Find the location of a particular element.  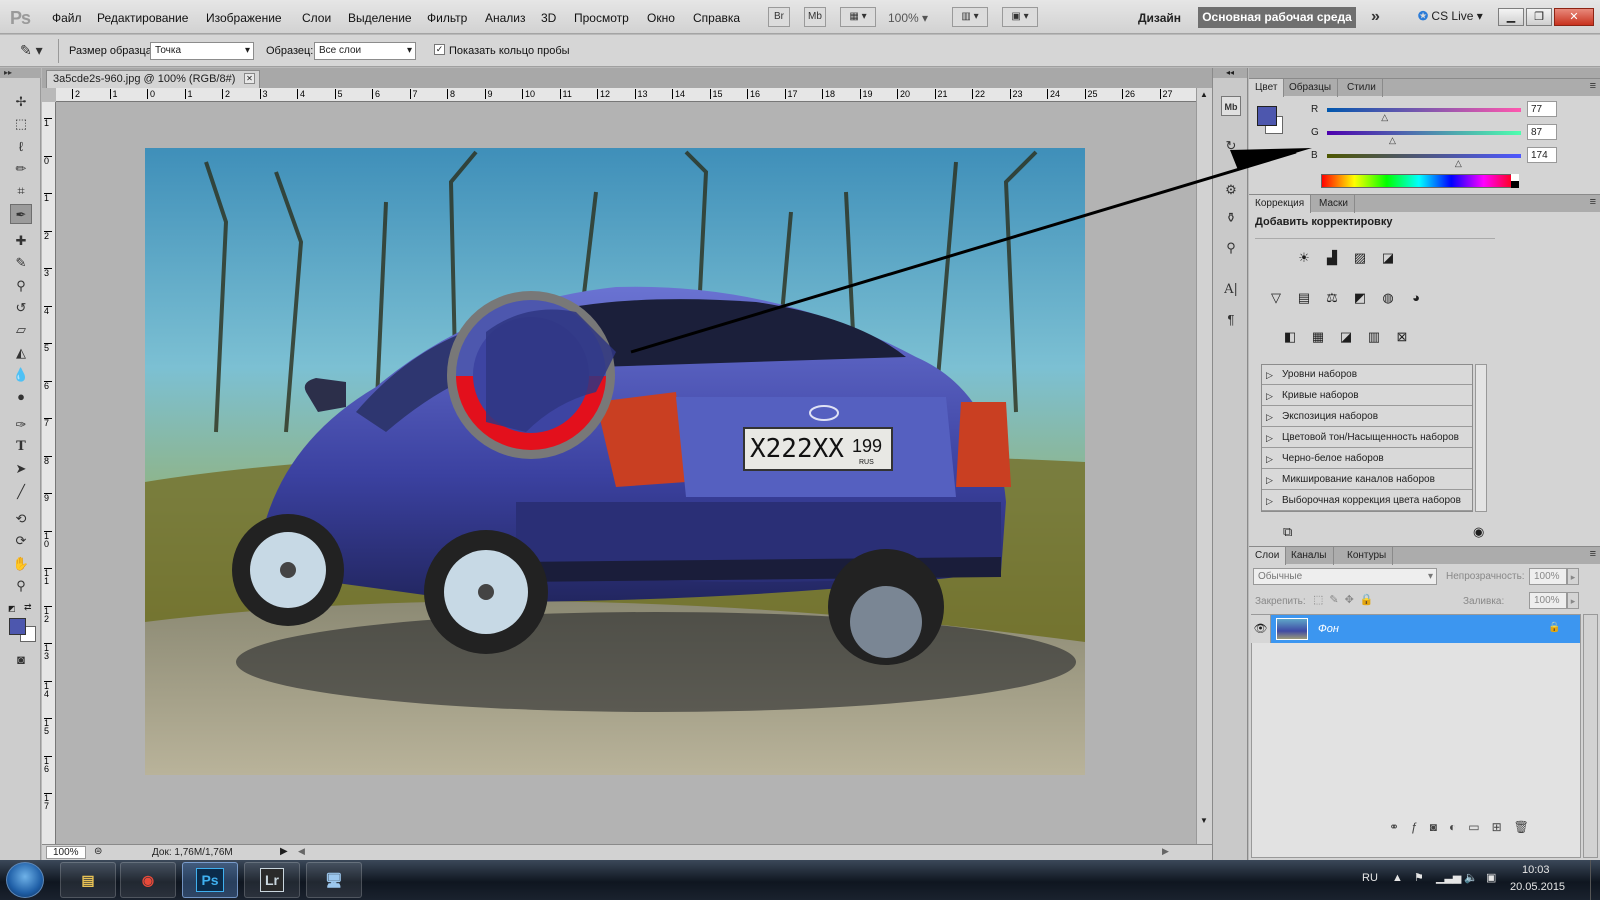

clock-date: 20.05.2015 is located at coordinates (1537, 887).